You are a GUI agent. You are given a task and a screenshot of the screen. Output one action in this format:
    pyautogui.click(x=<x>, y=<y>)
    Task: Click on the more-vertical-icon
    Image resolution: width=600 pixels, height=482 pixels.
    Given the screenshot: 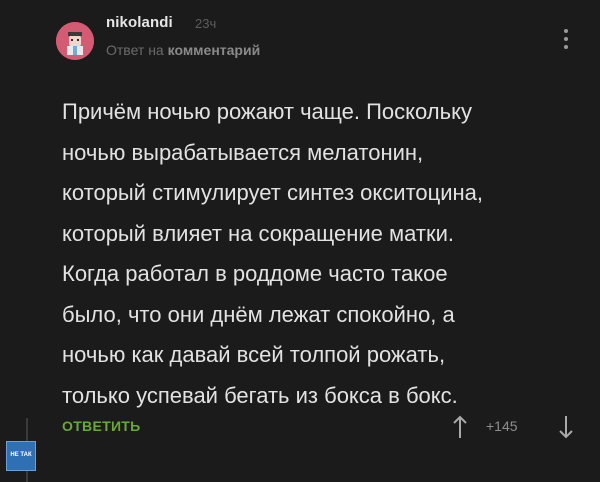 What is the action you would take?
    pyautogui.click(x=566, y=39)
    